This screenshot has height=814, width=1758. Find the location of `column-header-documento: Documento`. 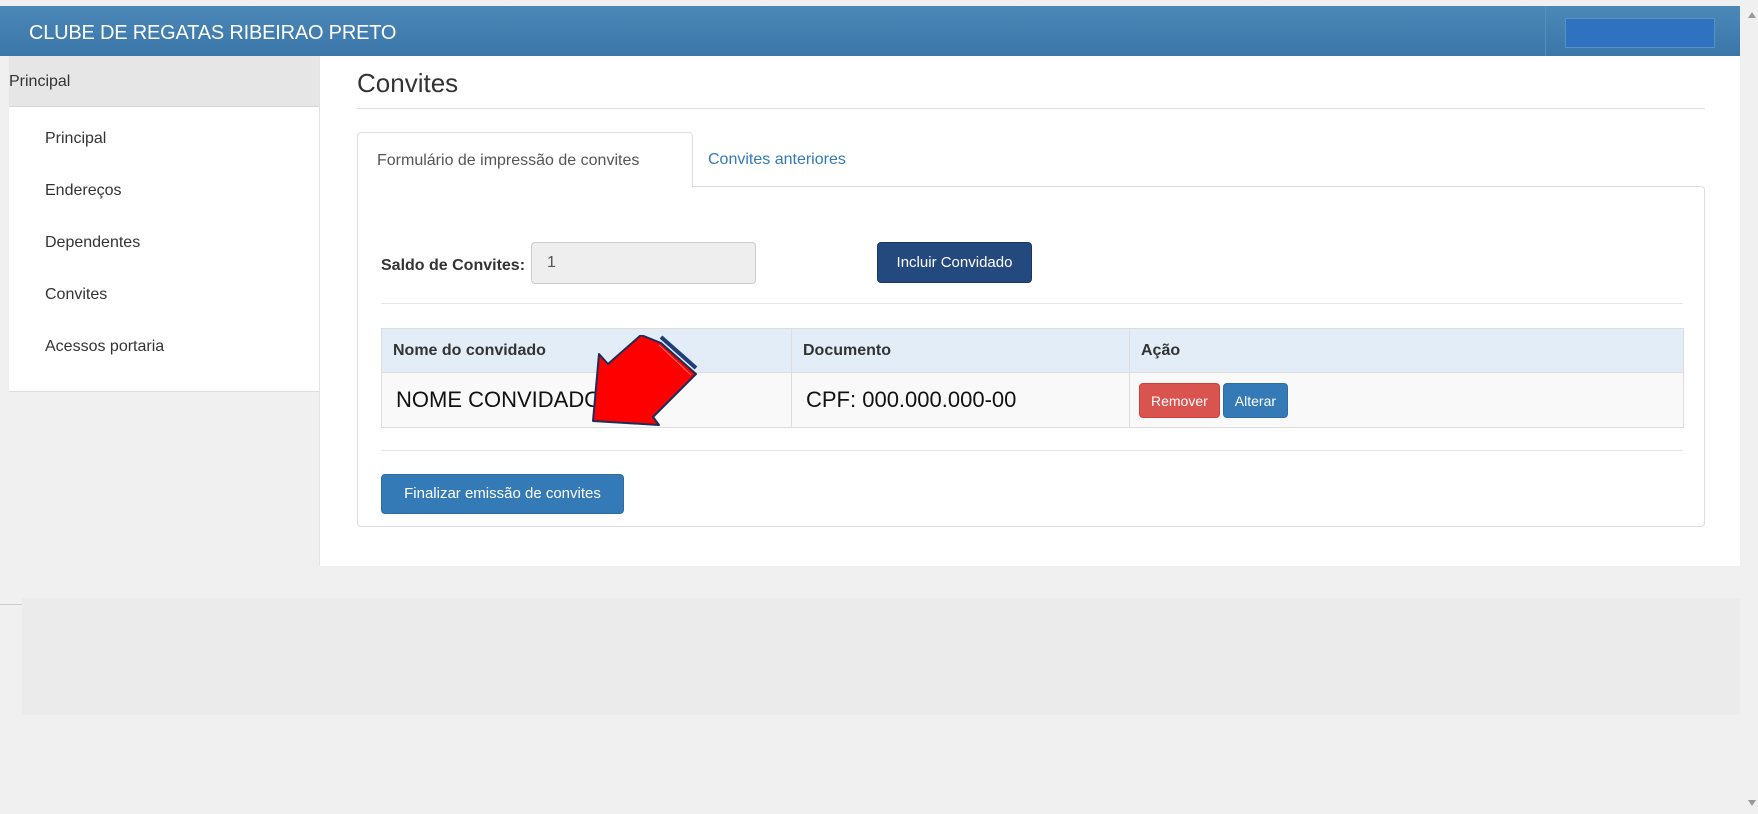

column-header-documento: Documento is located at coordinates (960, 350).